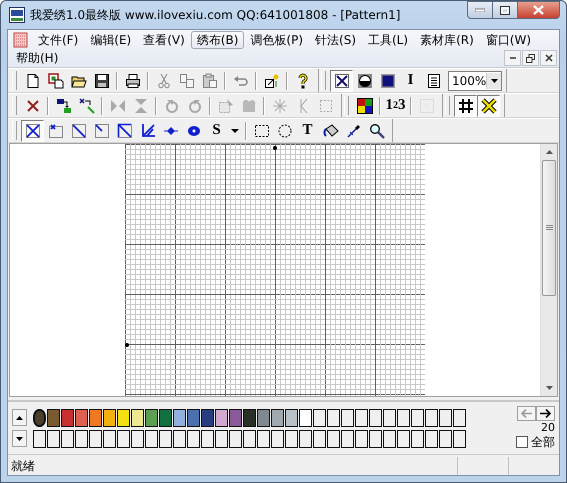  Describe the element at coordinates (58, 40) in the screenshot. I see `menu-item: 文件(F)` at that location.